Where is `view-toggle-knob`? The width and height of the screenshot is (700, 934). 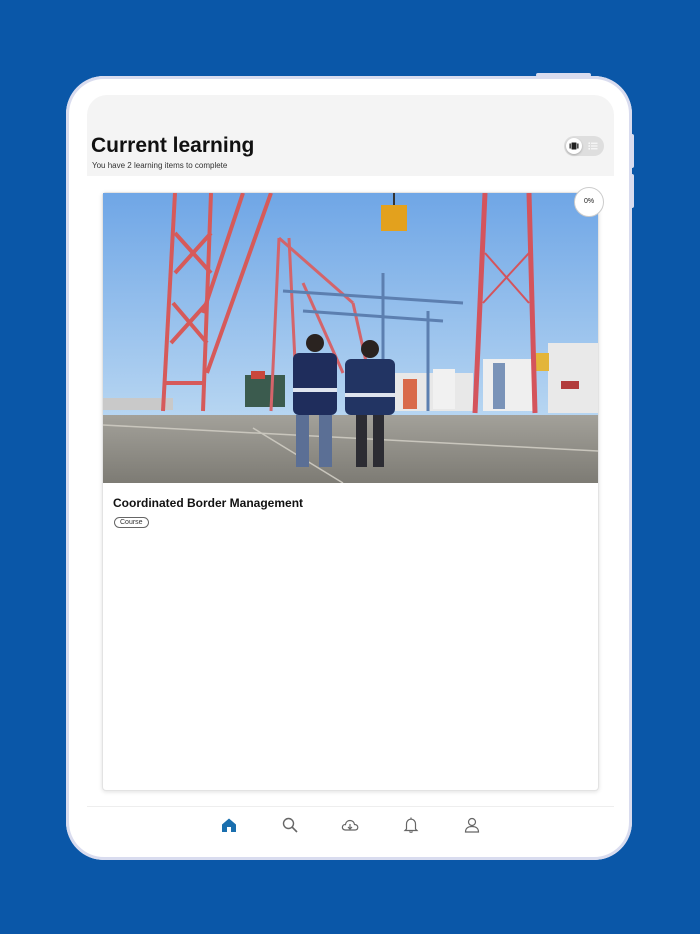
view-toggle-knob is located at coordinates (574, 146).